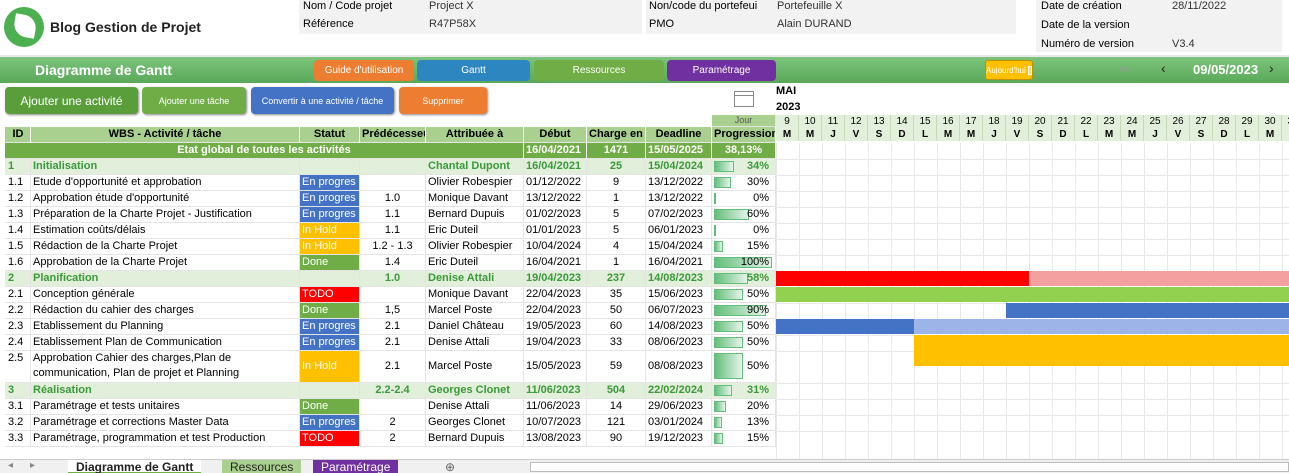 The image size is (1289, 473). I want to click on cell-wbs: Planification, so click(165, 279).